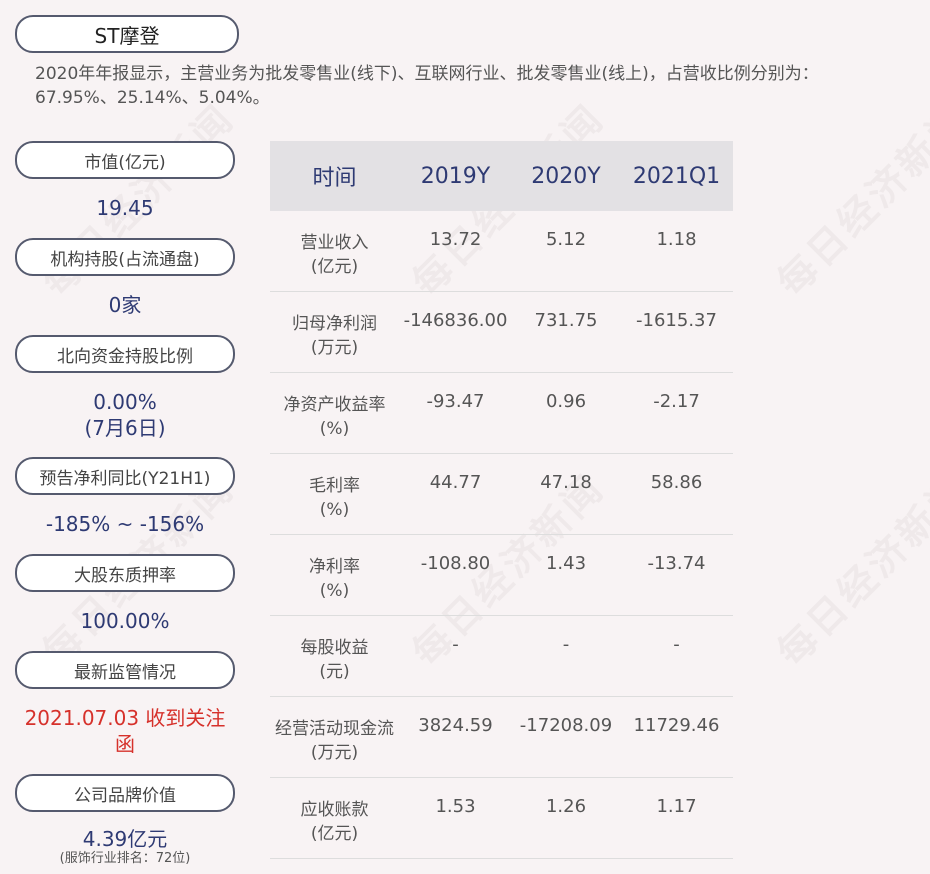 The image size is (930, 874). I want to click on header-2020: 2020Y, so click(566, 176).